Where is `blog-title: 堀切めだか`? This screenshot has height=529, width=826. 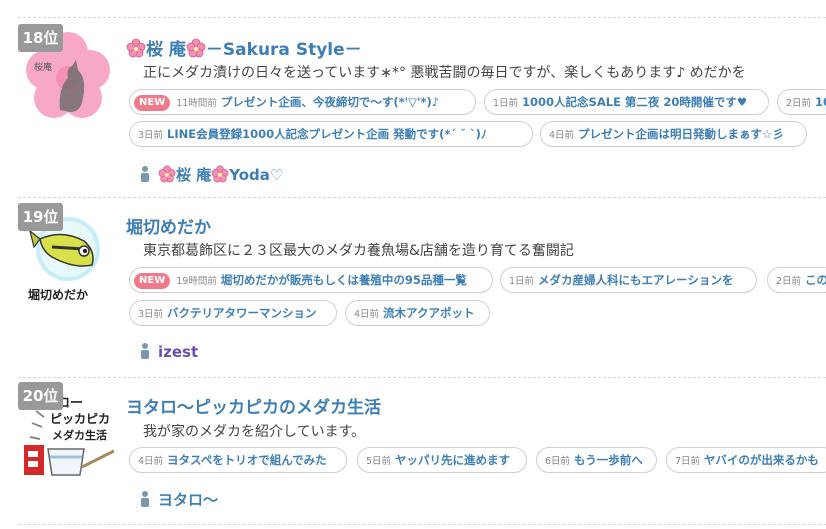 blog-title: 堀切めだか is located at coordinates (168, 225).